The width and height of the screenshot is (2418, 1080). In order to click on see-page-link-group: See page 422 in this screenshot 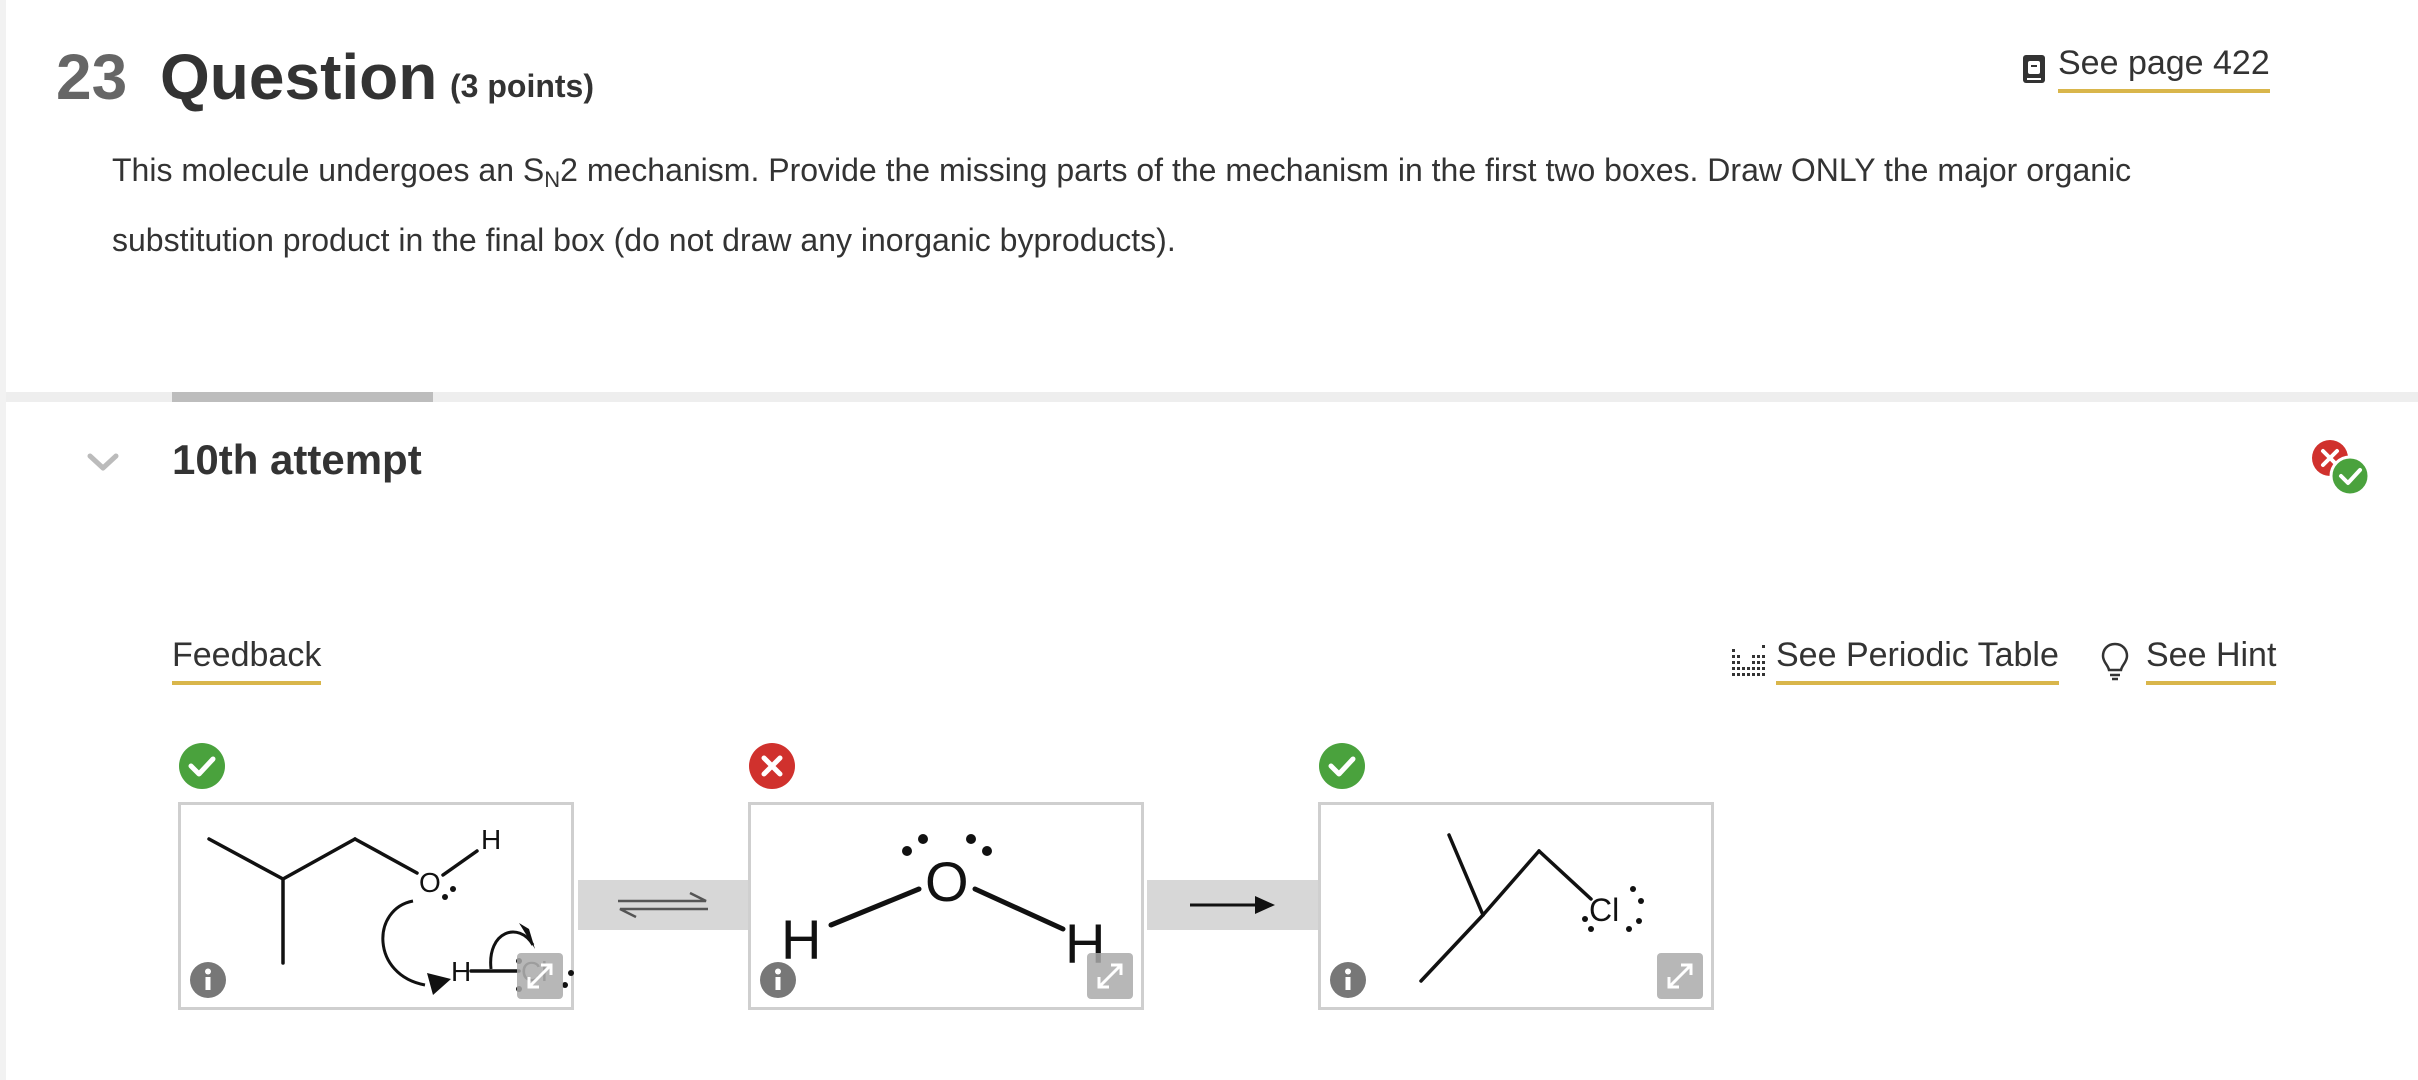, I will do `click(2146, 68)`.